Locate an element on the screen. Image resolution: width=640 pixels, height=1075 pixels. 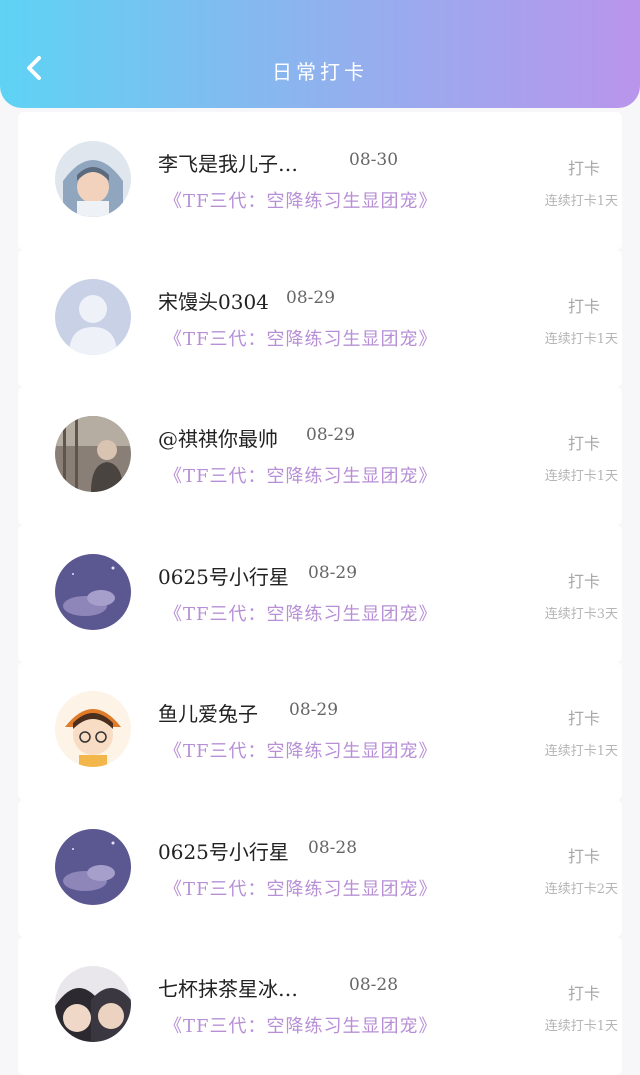
streak-count: 连续打卡3天 is located at coordinates (581, 614).